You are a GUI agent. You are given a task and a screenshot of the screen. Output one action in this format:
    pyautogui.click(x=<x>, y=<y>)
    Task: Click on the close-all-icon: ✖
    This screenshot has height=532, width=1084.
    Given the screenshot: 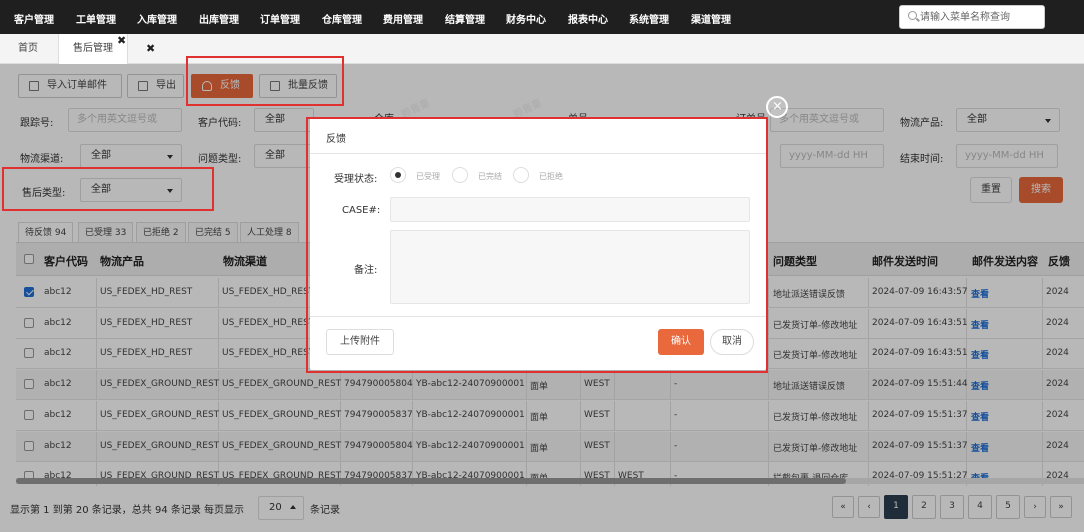 What is the action you would take?
    pyautogui.click(x=151, y=48)
    